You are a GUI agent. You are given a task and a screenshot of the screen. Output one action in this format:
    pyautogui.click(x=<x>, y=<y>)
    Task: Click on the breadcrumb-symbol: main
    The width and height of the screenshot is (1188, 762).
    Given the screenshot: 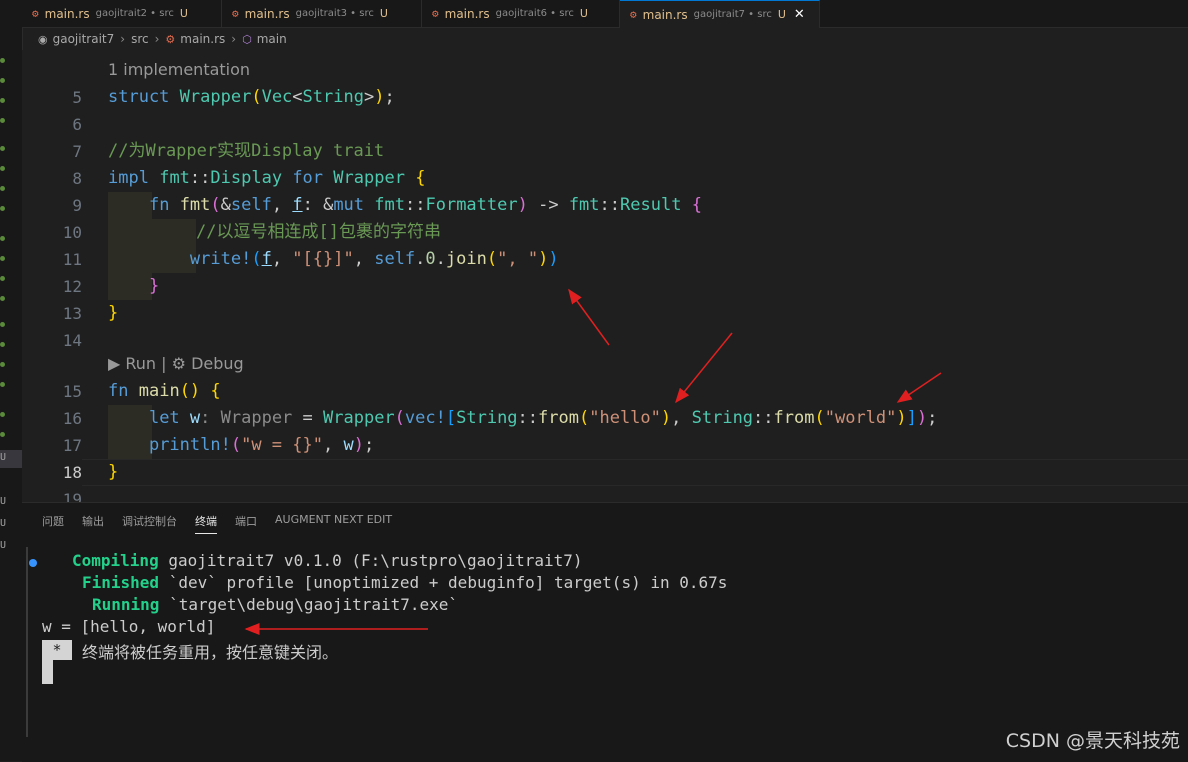 What is the action you would take?
    pyautogui.click(x=272, y=39)
    